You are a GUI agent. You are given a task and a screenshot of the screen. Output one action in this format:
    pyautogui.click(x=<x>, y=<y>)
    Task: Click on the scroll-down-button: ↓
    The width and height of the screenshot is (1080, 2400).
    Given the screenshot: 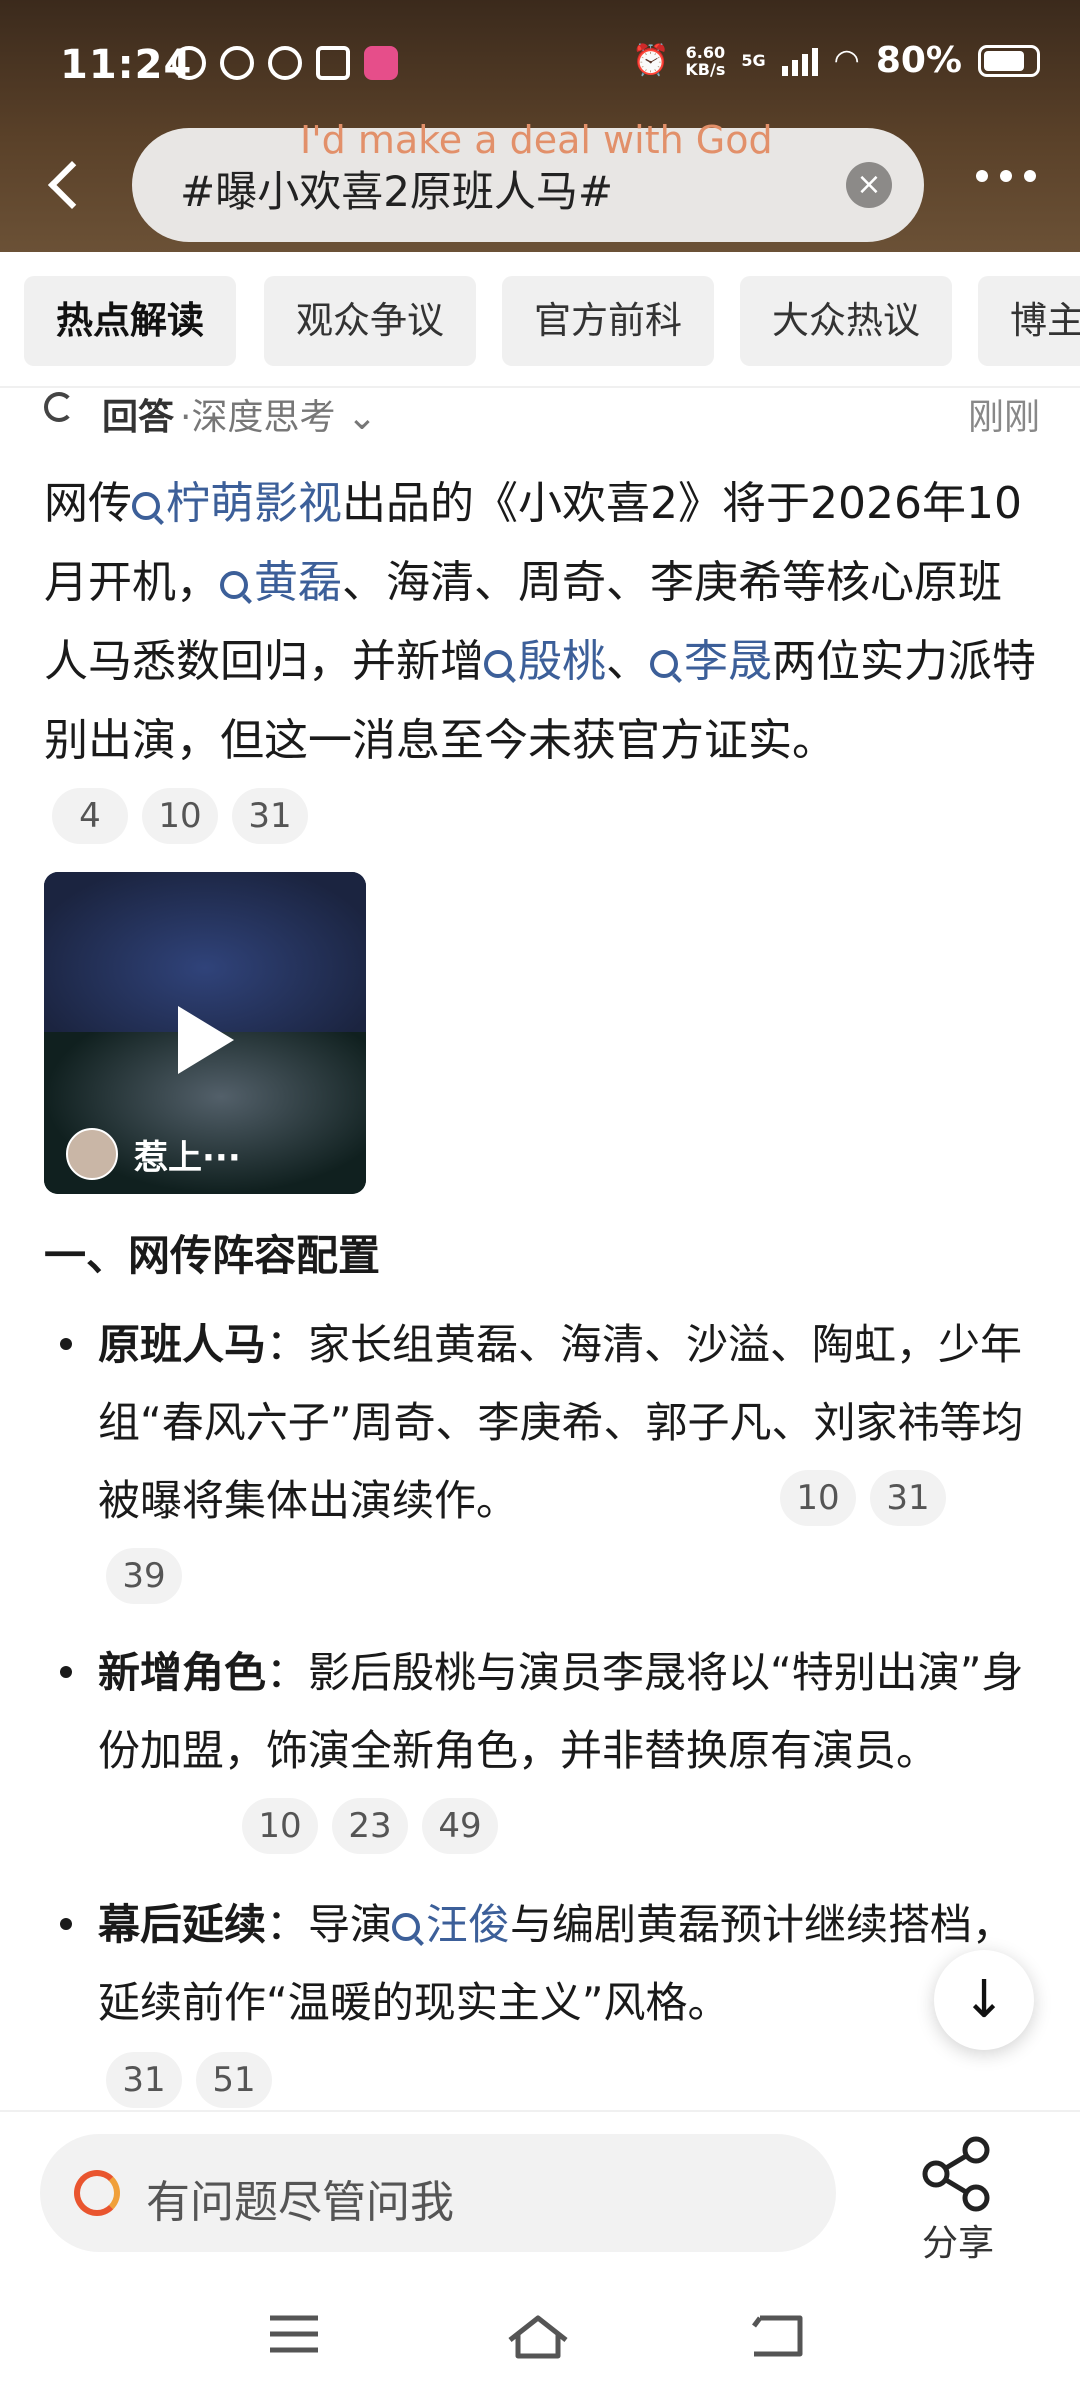 What is the action you would take?
    pyautogui.click(x=984, y=2000)
    